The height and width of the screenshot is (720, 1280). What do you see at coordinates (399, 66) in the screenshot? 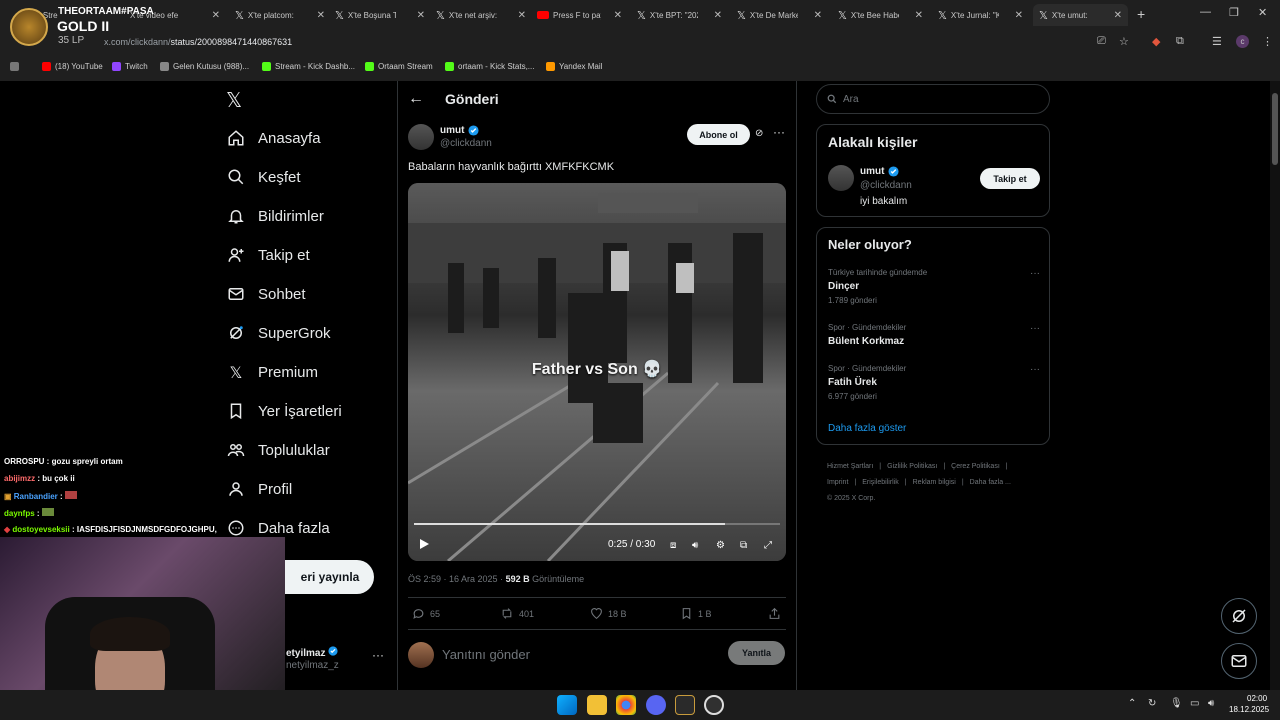
I see `bookmark-ortaam-stream: Ortaam Stream` at bounding box center [399, 66].